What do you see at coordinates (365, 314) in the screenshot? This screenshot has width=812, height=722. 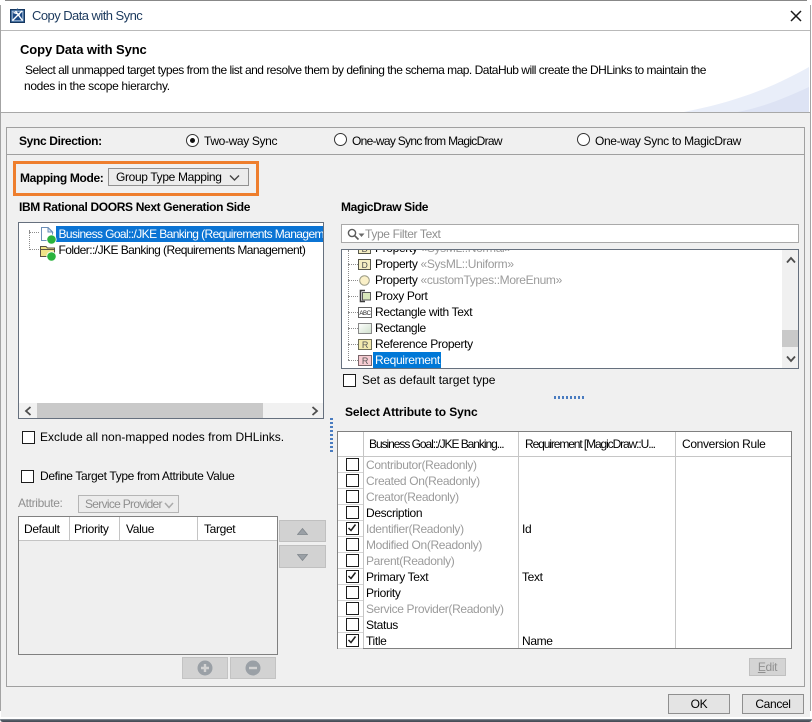 I see `svg-text: ABC` at bounding box center [365, 314].